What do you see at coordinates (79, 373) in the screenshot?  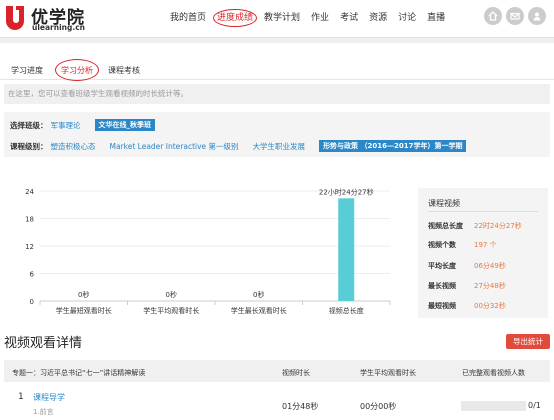 I see `column-header-topic: 专题一：习近平总书记“七一”讲话精神解读` at bounding box center [79, 373].